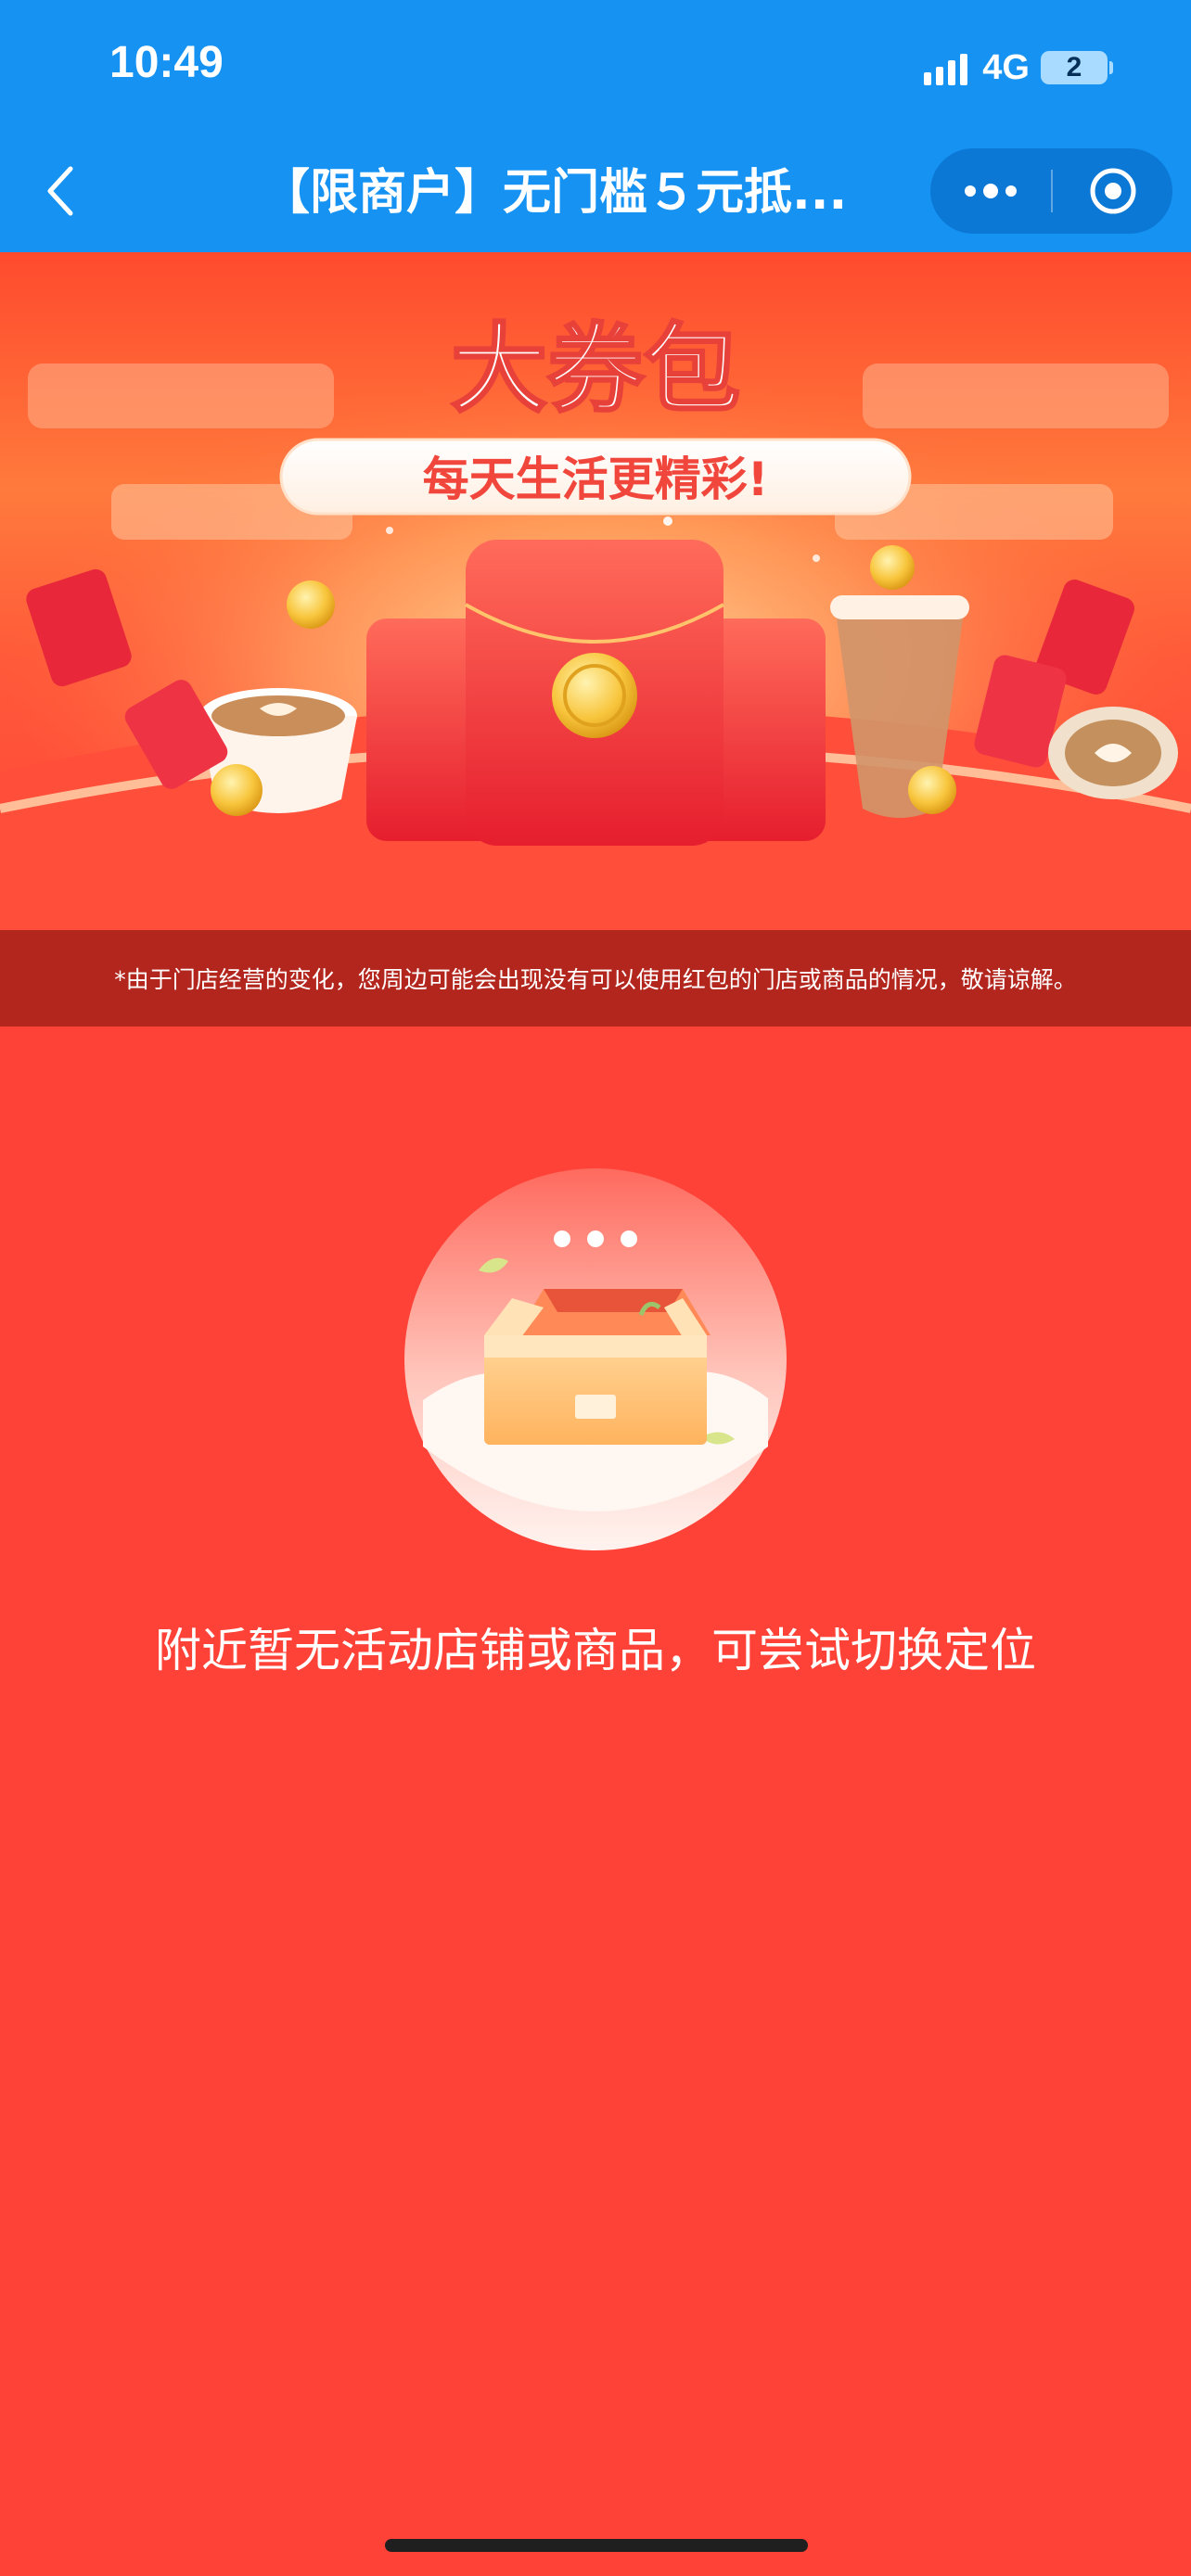 Image resolution: width=1191 pixels, height=2576 pixels. What do you see at coordinates (595, 1651) in the screenshot?
I see `empty-state-message: 附近暂无活动店铺或商品，可尝试切换定位` at bounding box center [595, 1651].